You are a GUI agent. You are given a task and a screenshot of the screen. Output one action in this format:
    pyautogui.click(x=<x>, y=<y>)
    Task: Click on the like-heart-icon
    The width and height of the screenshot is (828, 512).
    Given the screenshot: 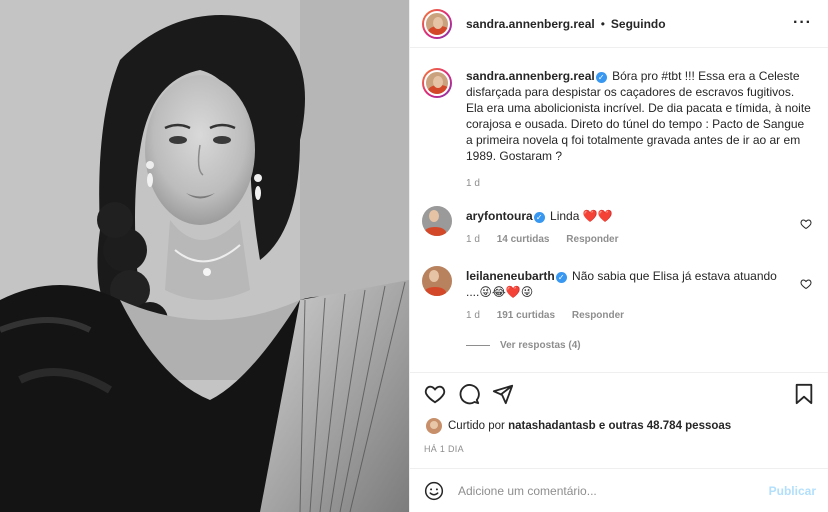 What is the action you would take?
    pyautogui.click(x=435, y=394)
    